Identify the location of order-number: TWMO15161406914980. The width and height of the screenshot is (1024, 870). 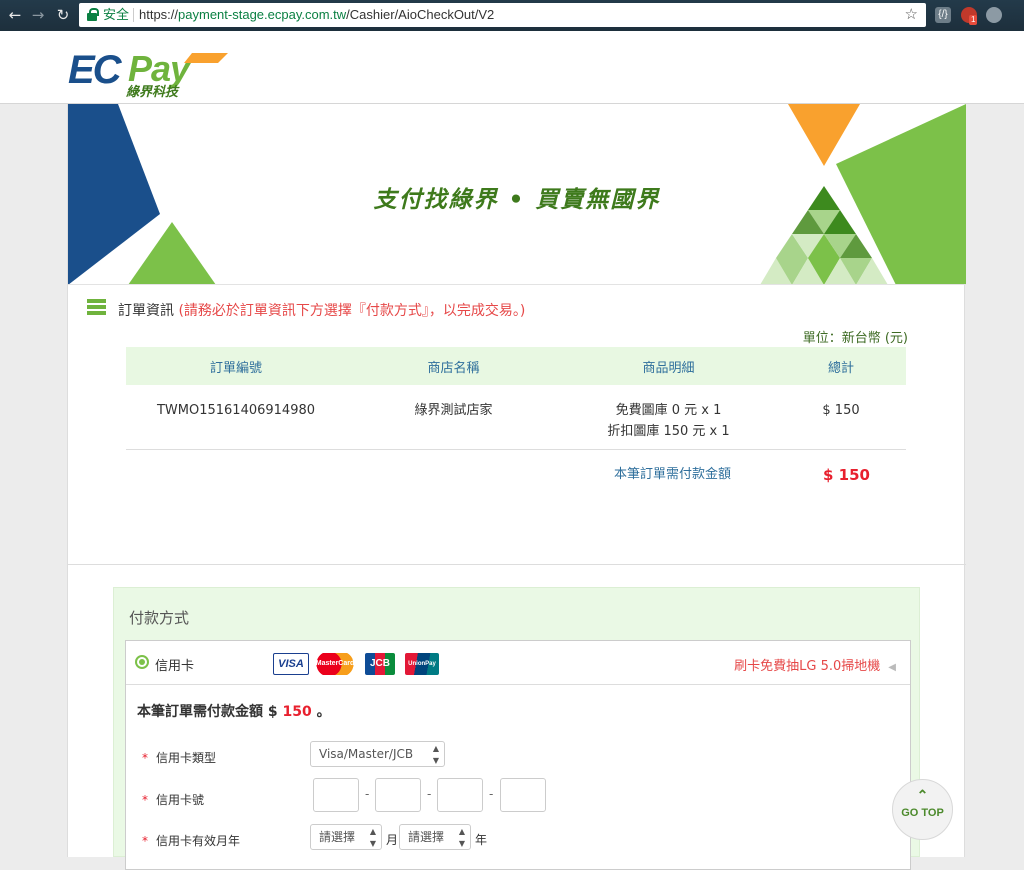
(236, 417).